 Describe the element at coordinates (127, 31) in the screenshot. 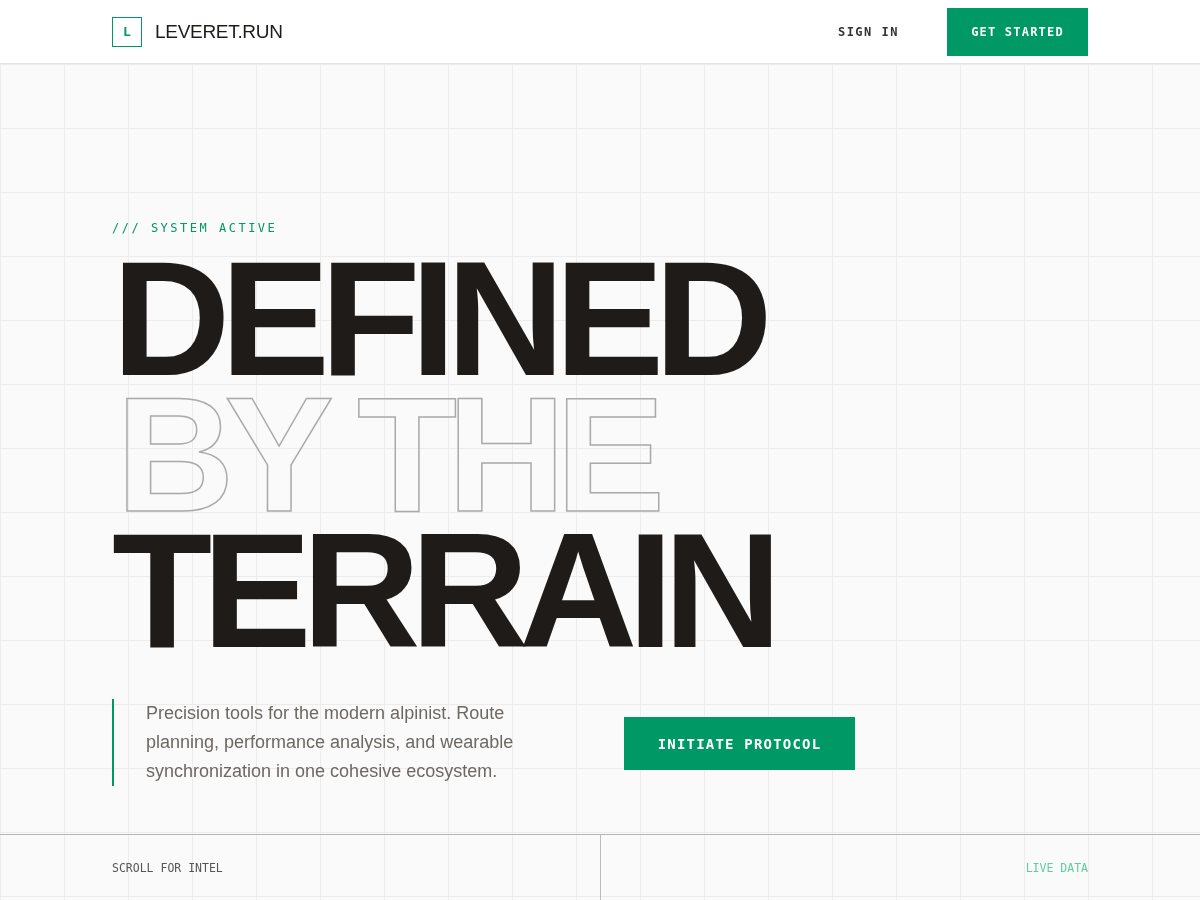

I see `logo-mark: L` at that location.